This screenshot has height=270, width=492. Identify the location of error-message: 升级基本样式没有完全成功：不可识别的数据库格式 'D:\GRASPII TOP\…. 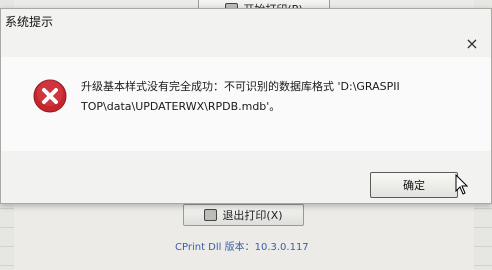
(240, 96).